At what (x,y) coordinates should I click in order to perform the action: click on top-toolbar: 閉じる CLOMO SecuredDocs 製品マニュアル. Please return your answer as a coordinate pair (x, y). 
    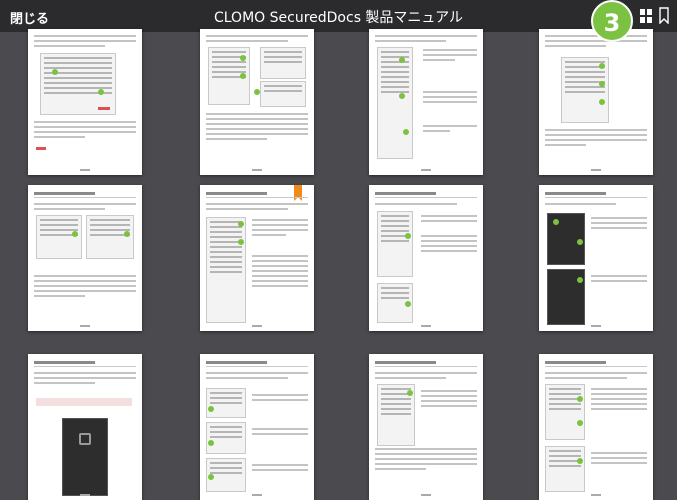
    Looking at the image, I should click on (338, 16).